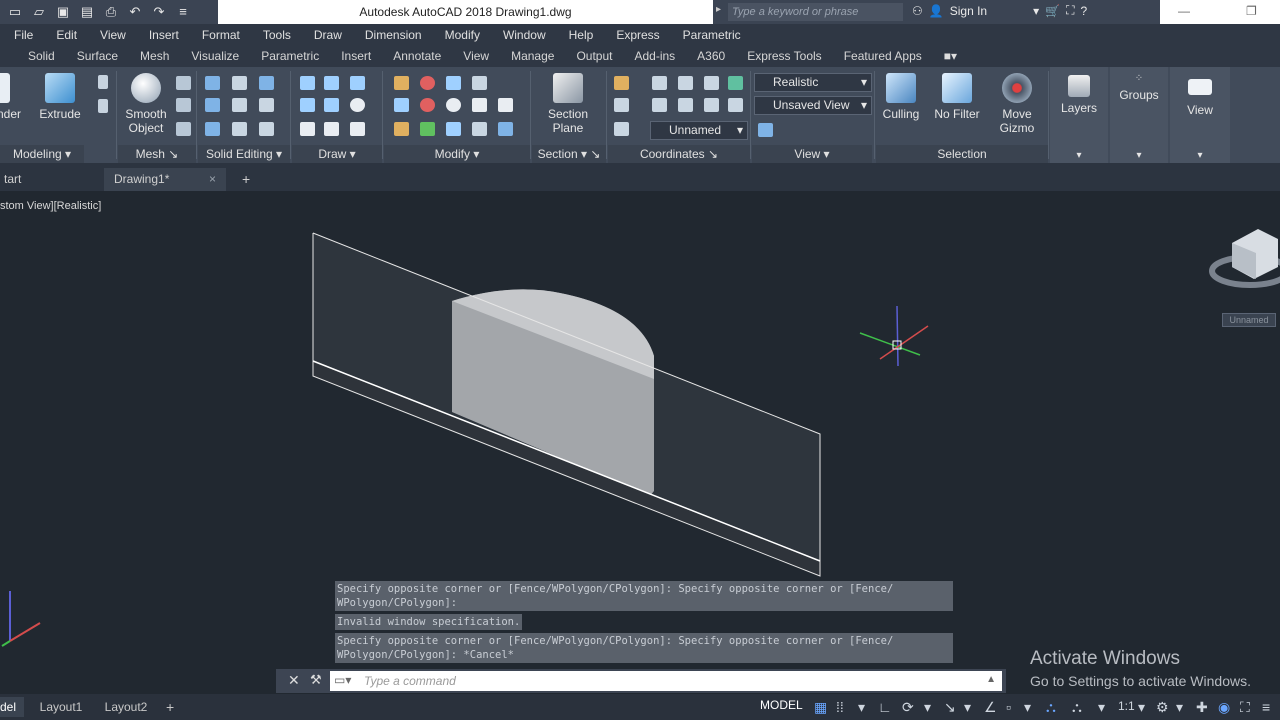  Describe the element at coordinates (950, 707) in the screenshot. I see `isodraft-icon: ↘` at that location.